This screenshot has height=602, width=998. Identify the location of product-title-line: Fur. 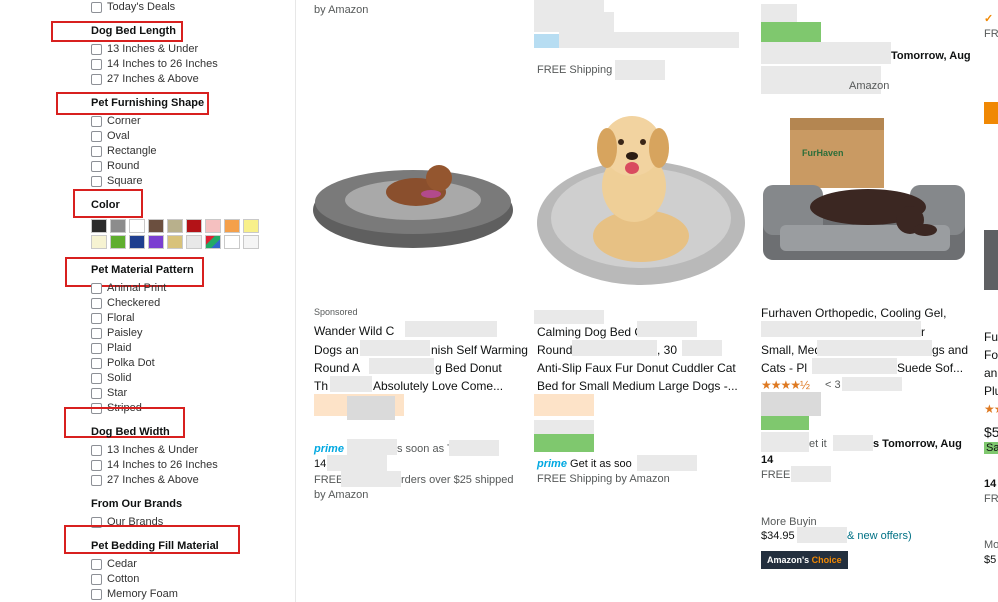
(991, 337).